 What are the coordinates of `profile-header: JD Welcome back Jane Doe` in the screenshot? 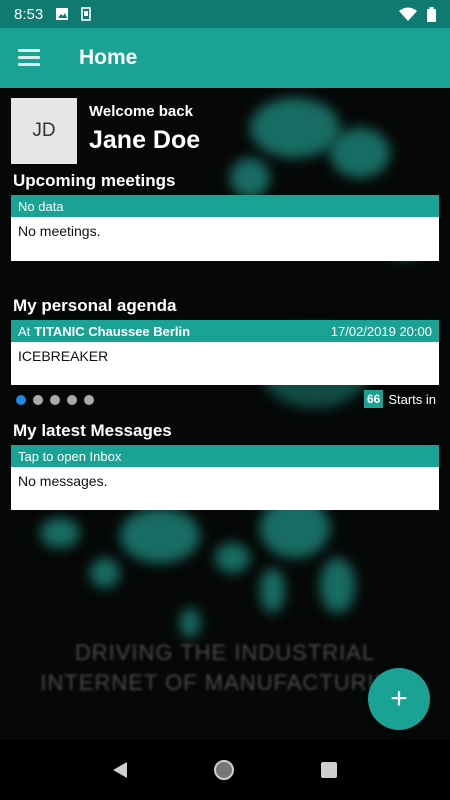 It's located at (105, 131).